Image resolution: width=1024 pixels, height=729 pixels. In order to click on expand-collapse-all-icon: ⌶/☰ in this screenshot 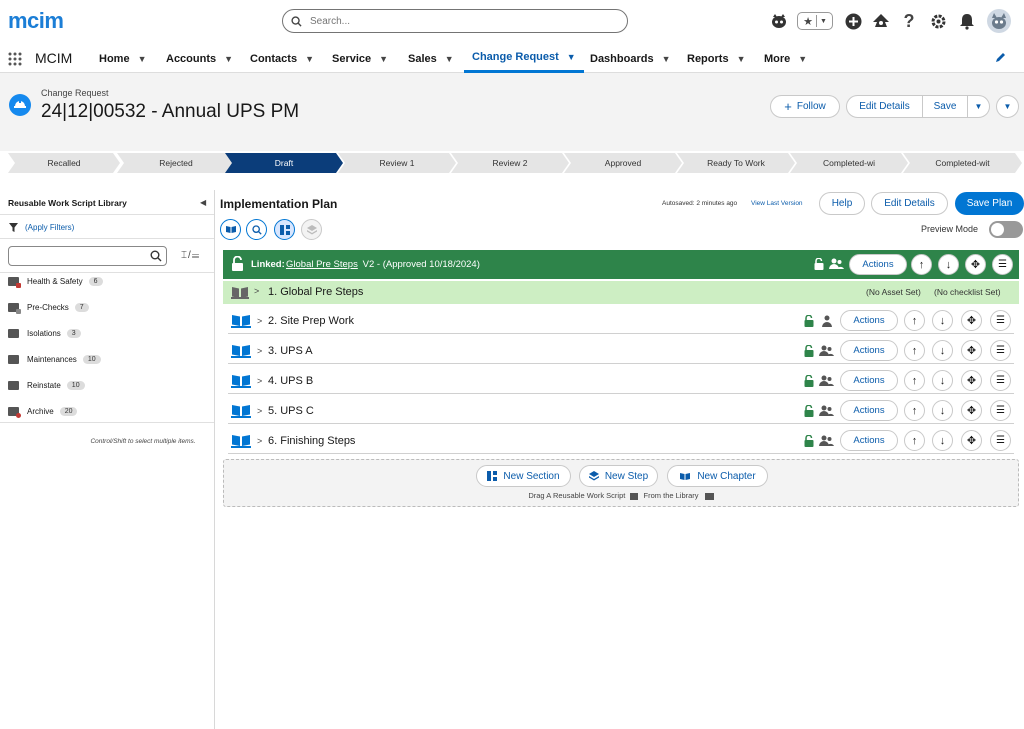, I will do `click(190, 255)`.